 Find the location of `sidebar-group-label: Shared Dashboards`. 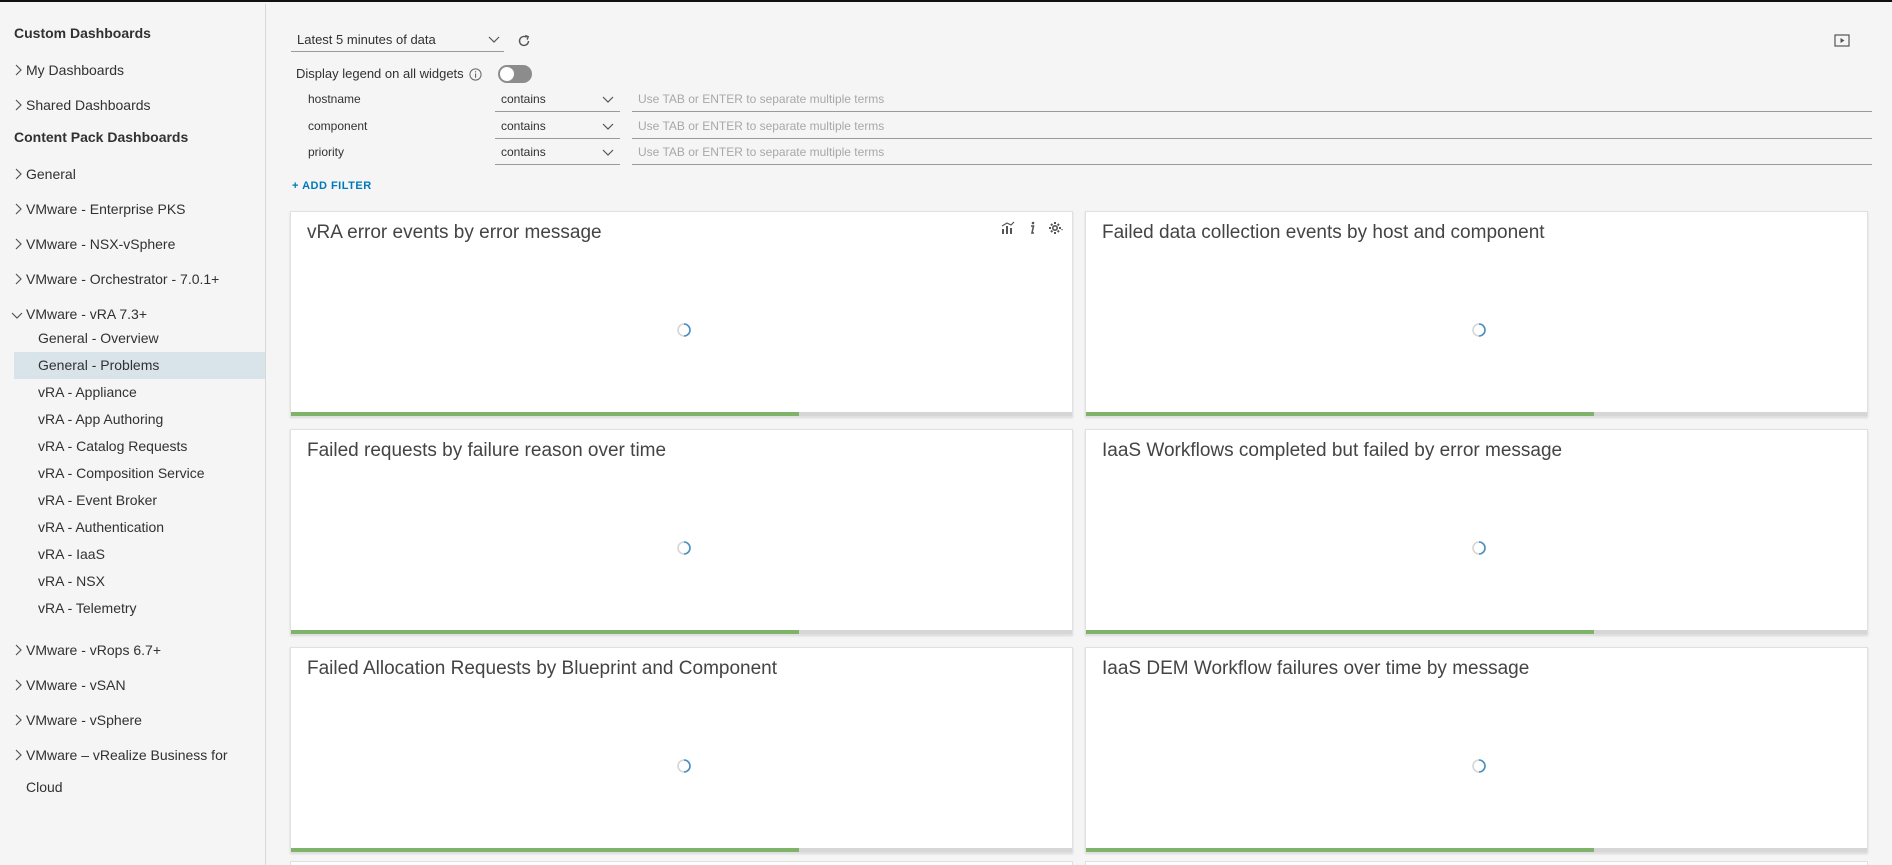

sidebar-group-label: Shared Dashboards is located at coordinates (88, 105).